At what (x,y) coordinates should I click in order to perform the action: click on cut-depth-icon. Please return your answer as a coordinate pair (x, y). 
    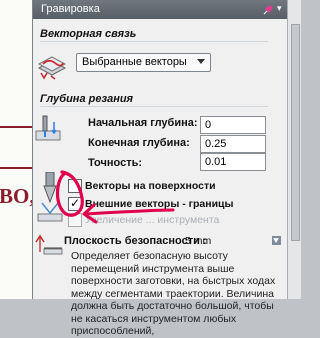
    Looking at the image, I should click on (48, 128).